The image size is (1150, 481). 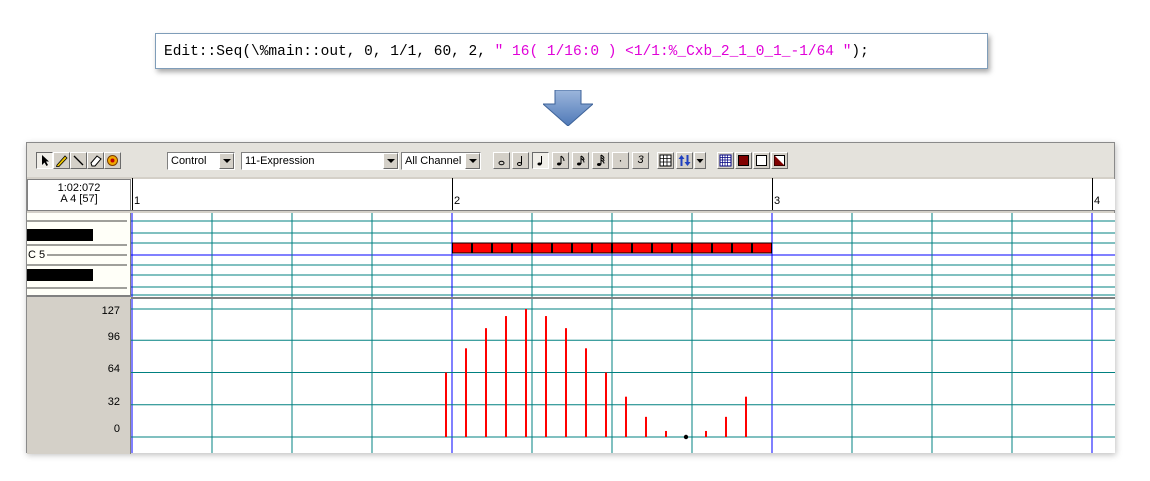 I want to click on axis-label: 32, so click(x=113, y=402).